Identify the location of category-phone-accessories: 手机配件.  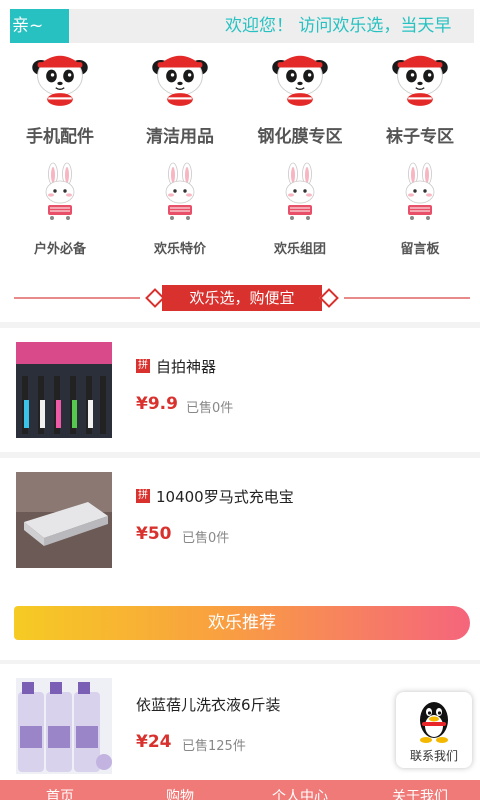
(60, 95).